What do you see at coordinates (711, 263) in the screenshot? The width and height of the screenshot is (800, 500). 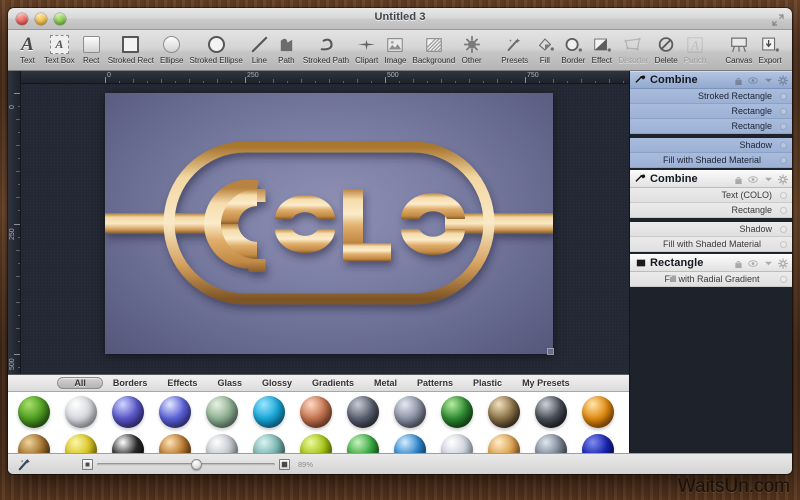 I see `layer-group-header: Rectangle` at bounding box center [711, 263].